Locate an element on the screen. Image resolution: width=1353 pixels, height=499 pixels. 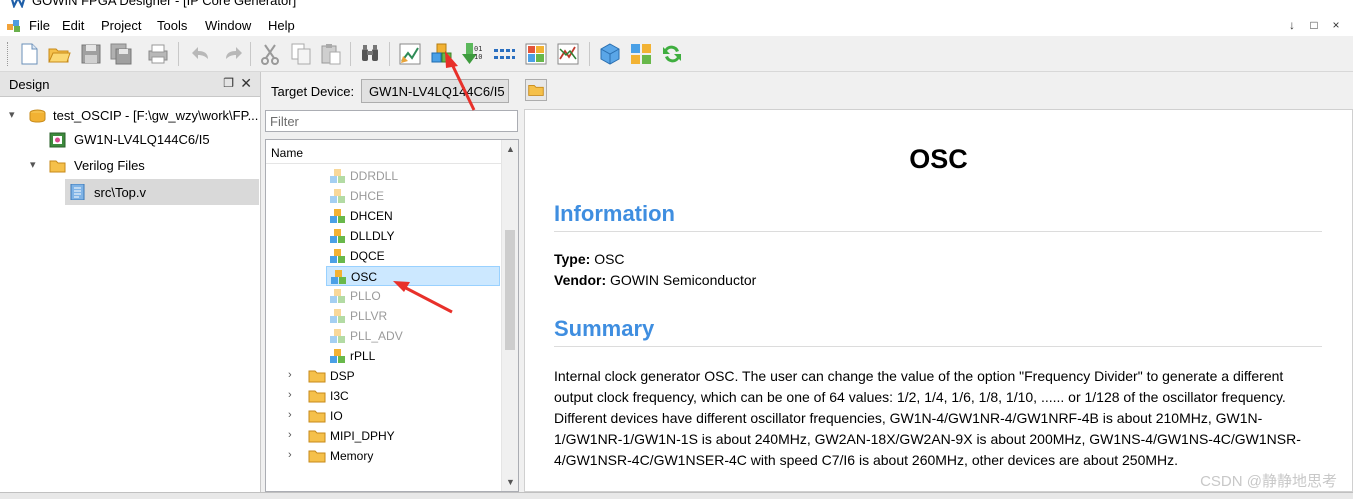
ip-item-pll-adv: PLL_ADV is located at coordinates (413, 336).